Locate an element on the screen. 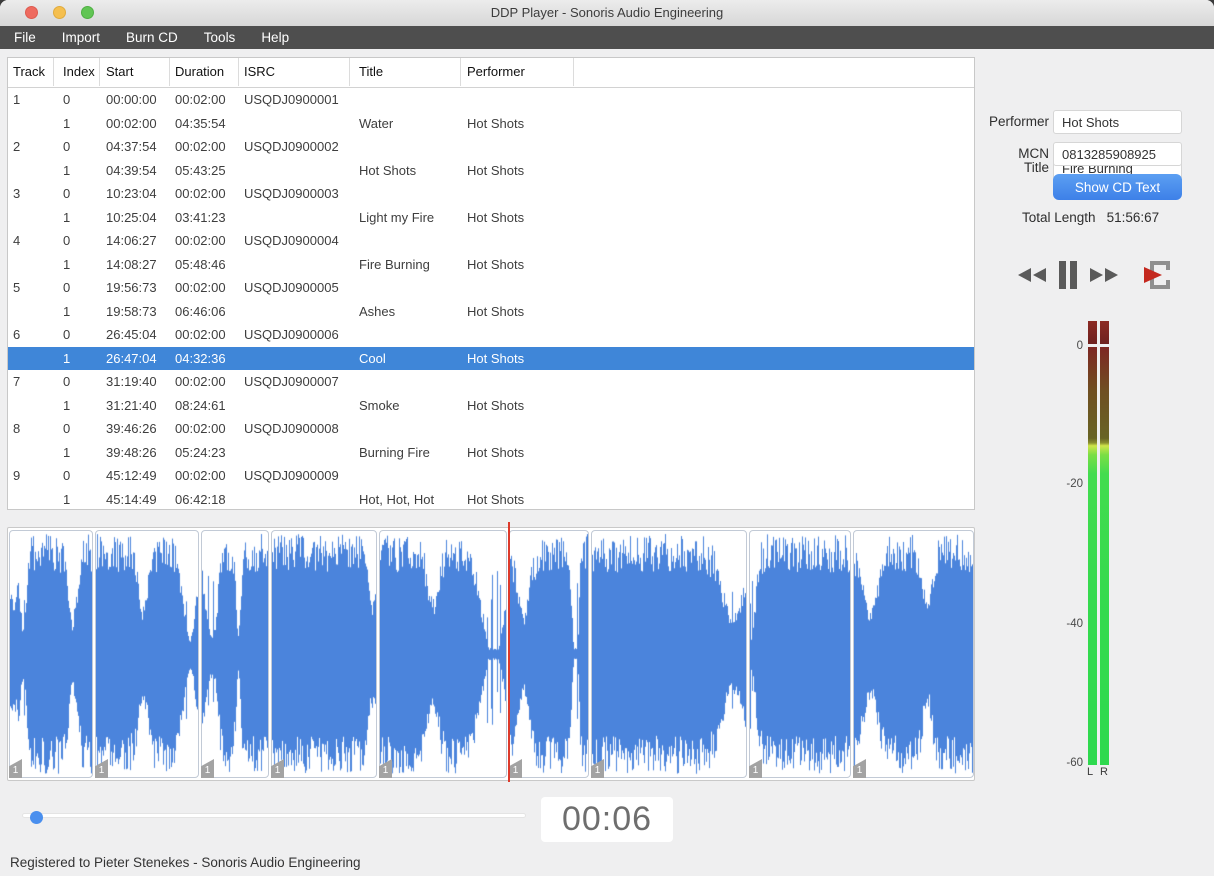 The height and width of the screenshot is (876, 1214). table-row: 1 45:14:49 06:42:18 Hot, Hot, Hot Hot Shots is located at coordinates (491, 500).